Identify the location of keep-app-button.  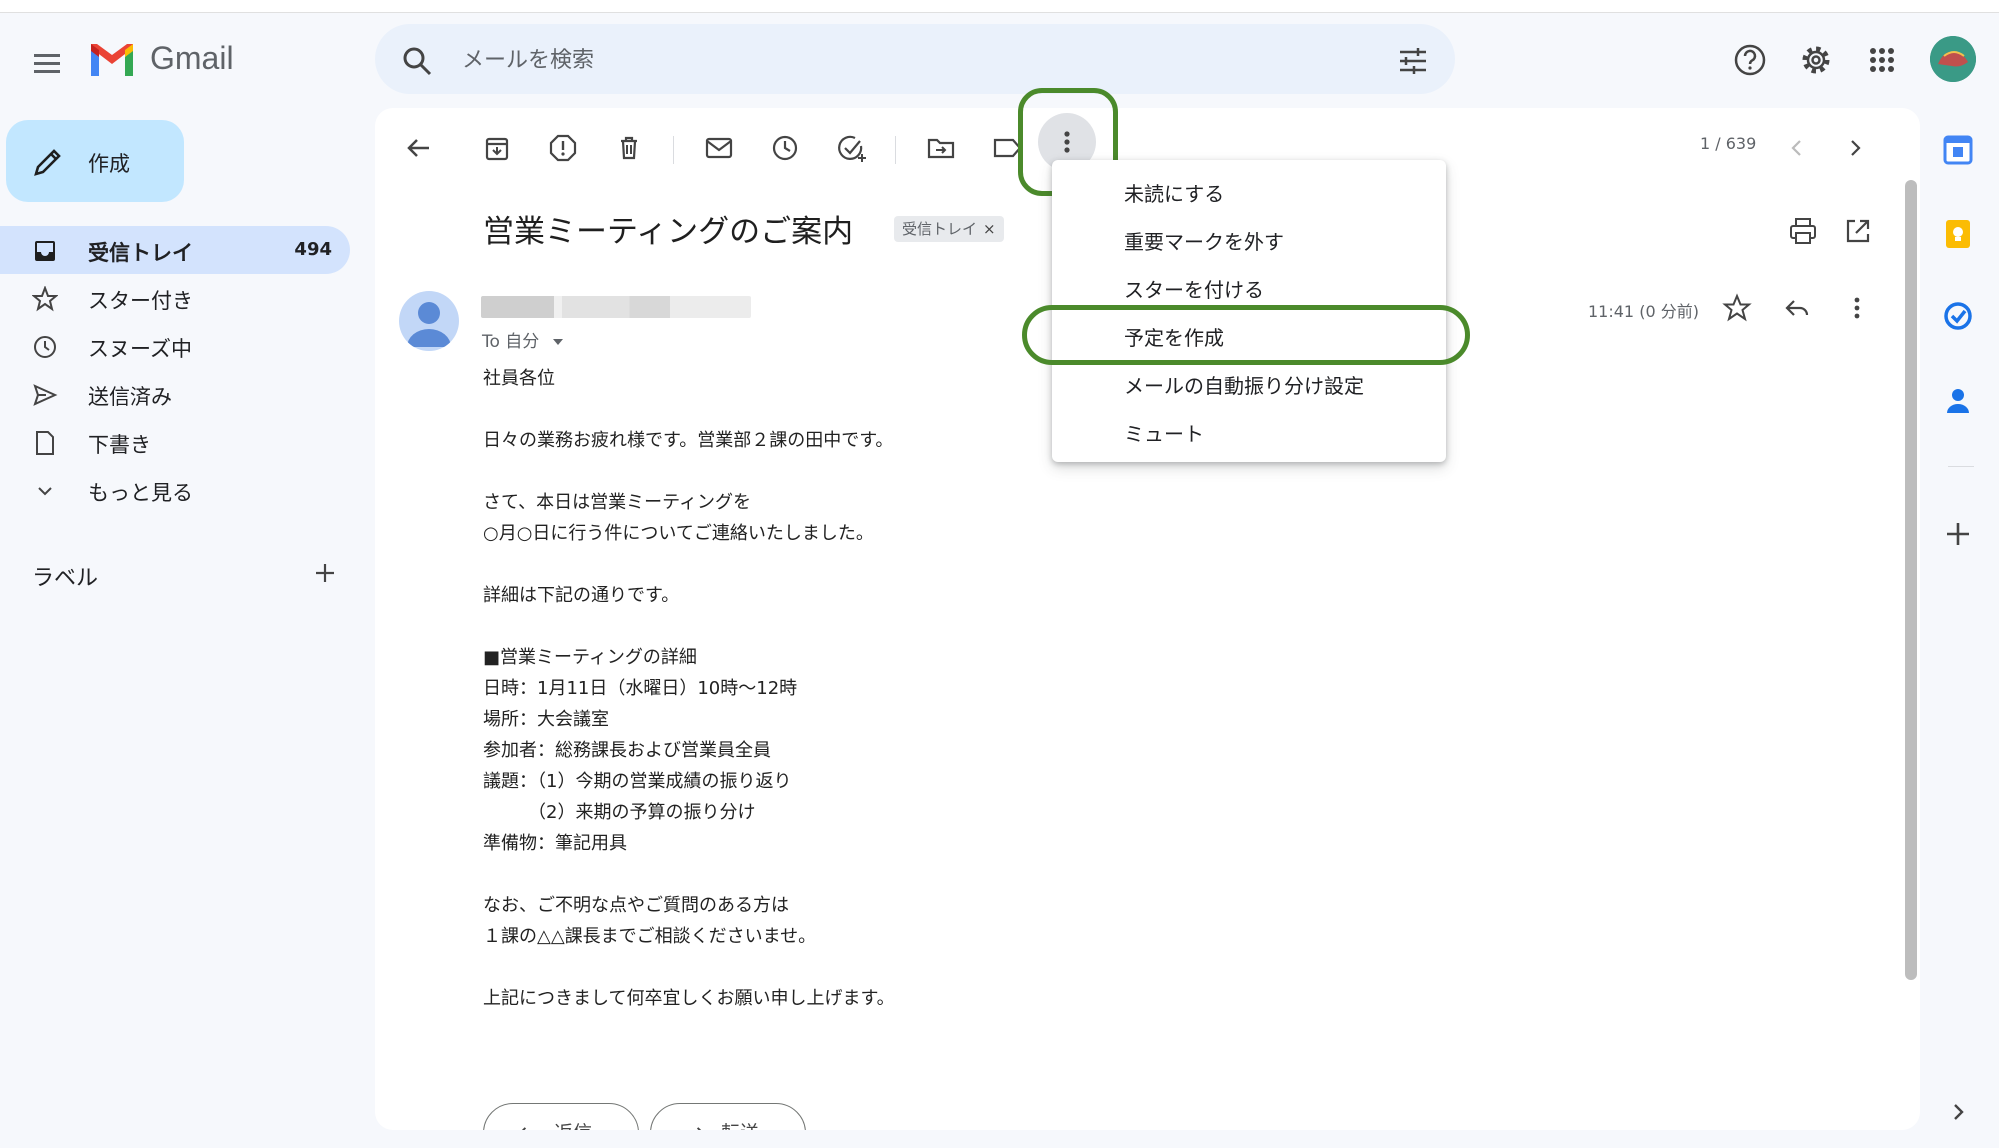
(1958, 234).